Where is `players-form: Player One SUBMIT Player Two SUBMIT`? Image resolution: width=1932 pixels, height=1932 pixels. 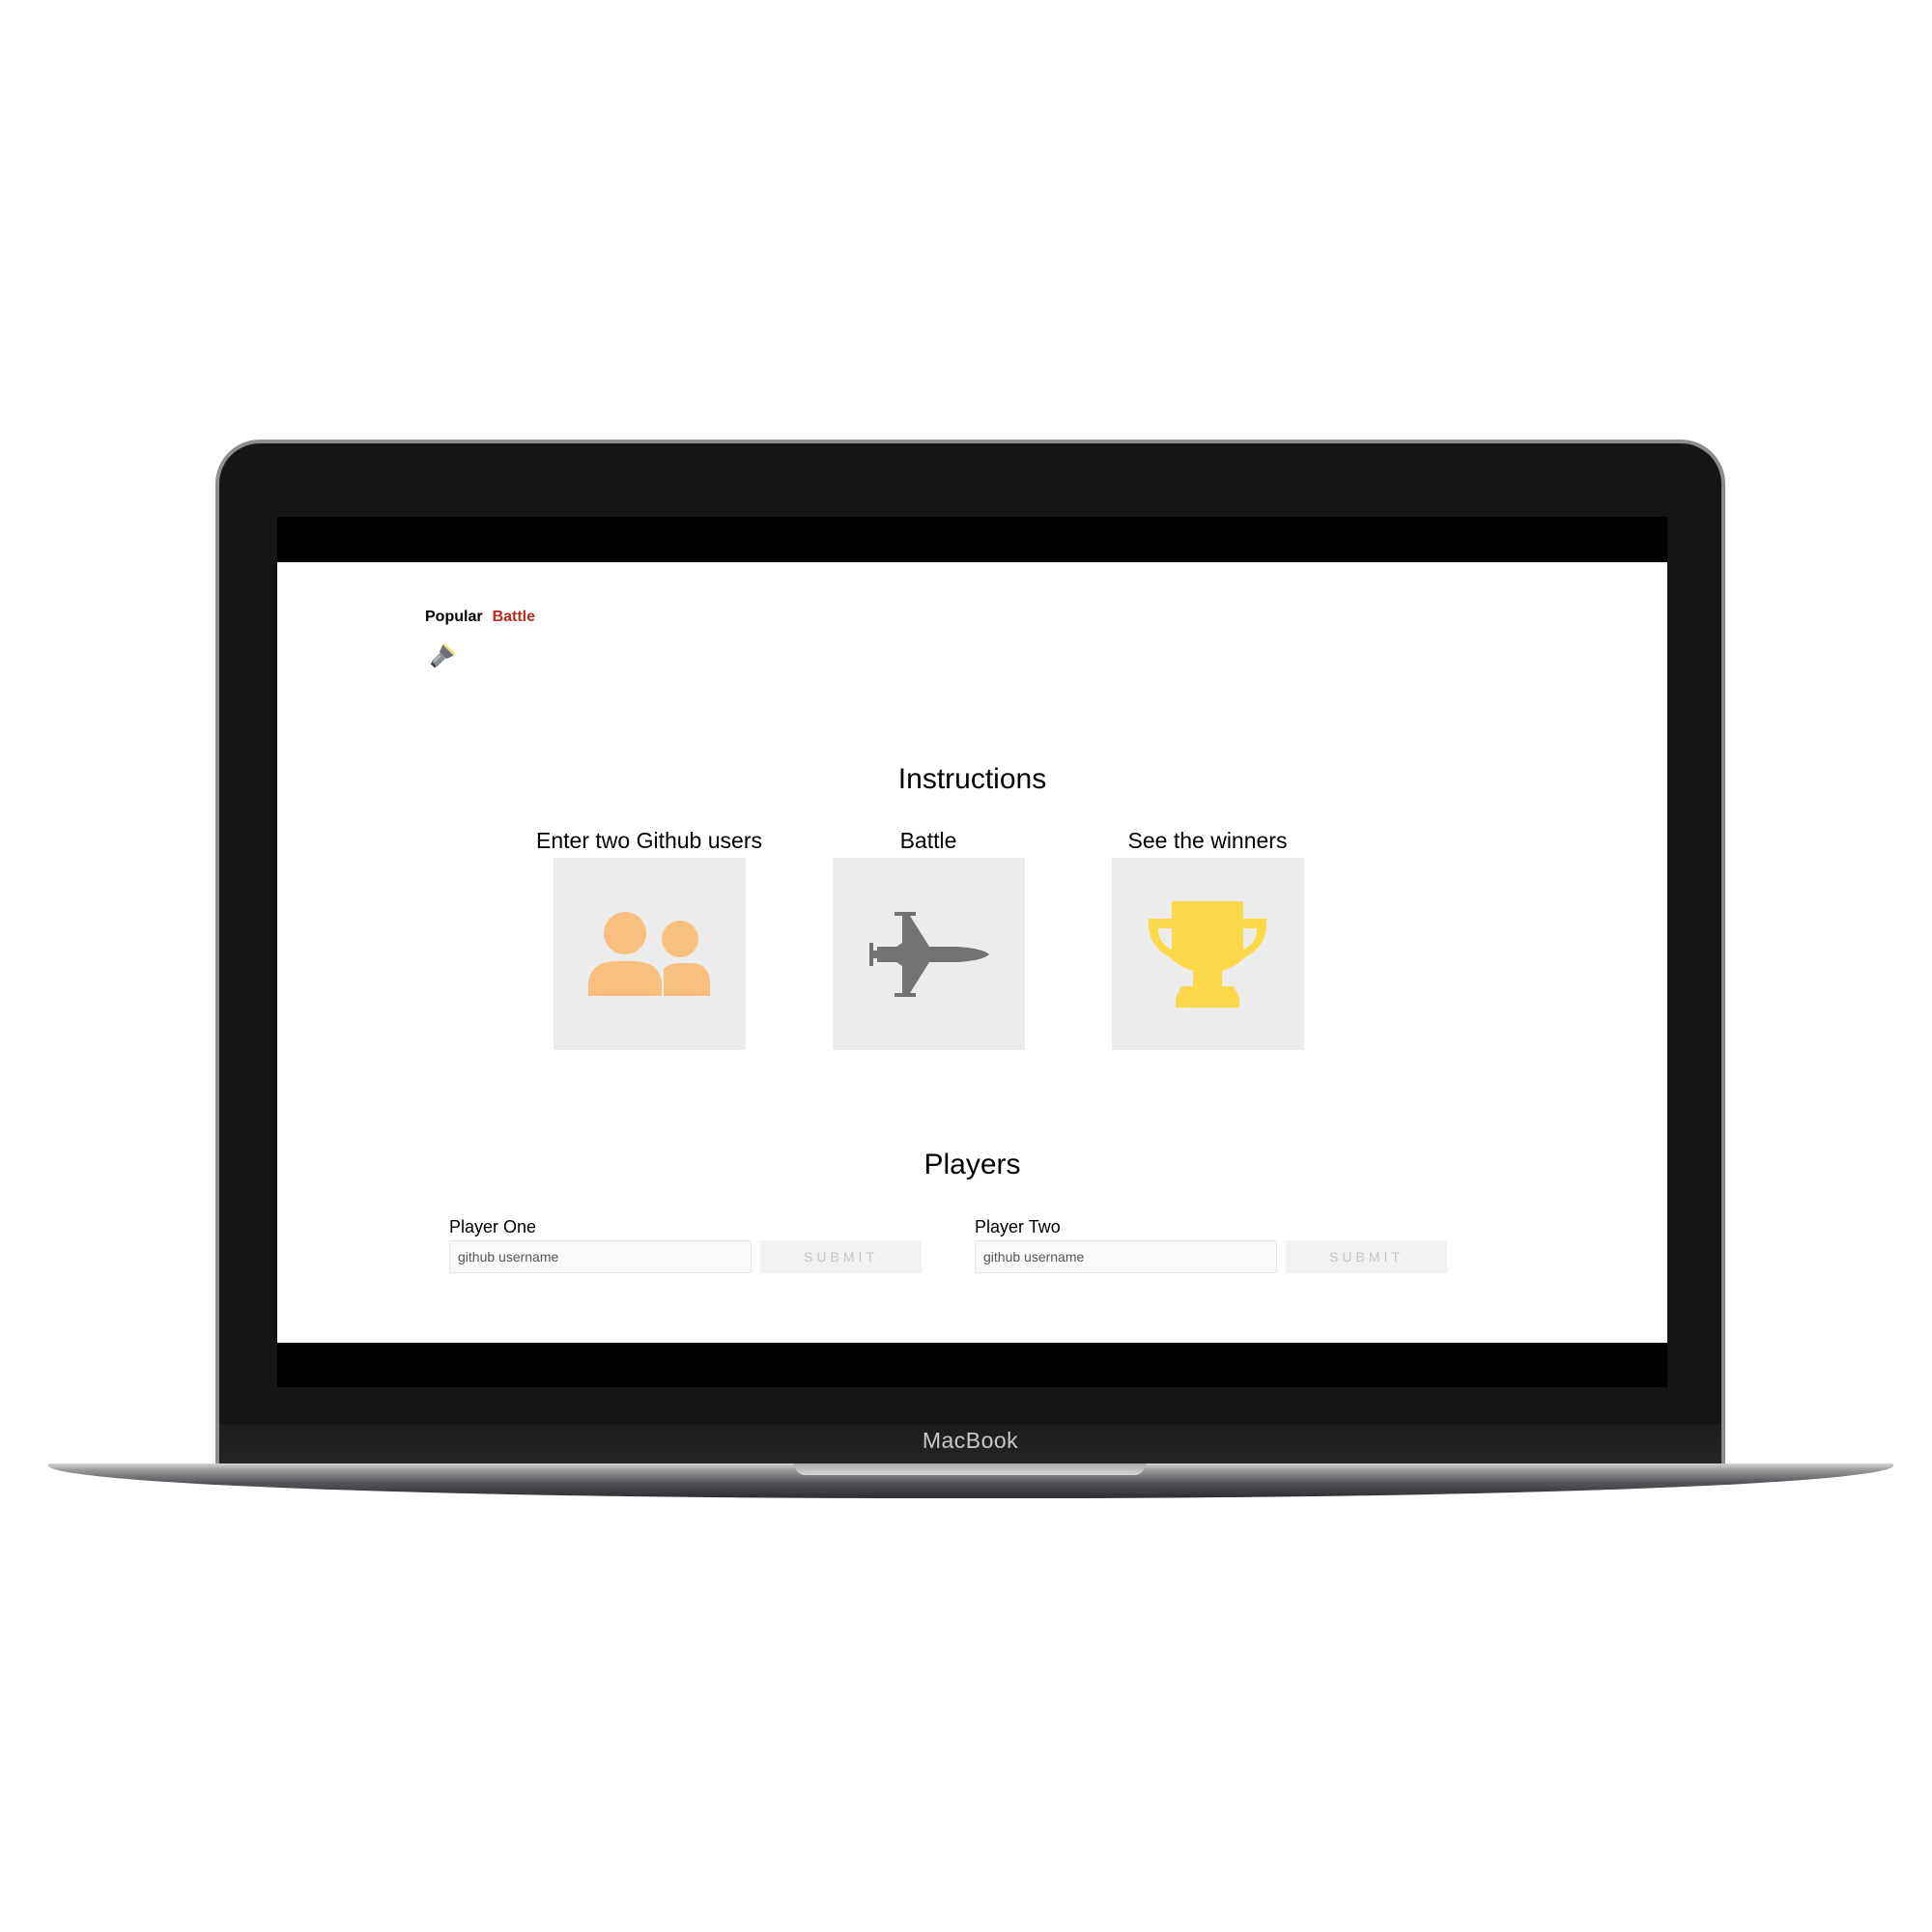
players-form: Player One SUBMIT Player Two SUBMIT is located at coordinates (948, 1244).